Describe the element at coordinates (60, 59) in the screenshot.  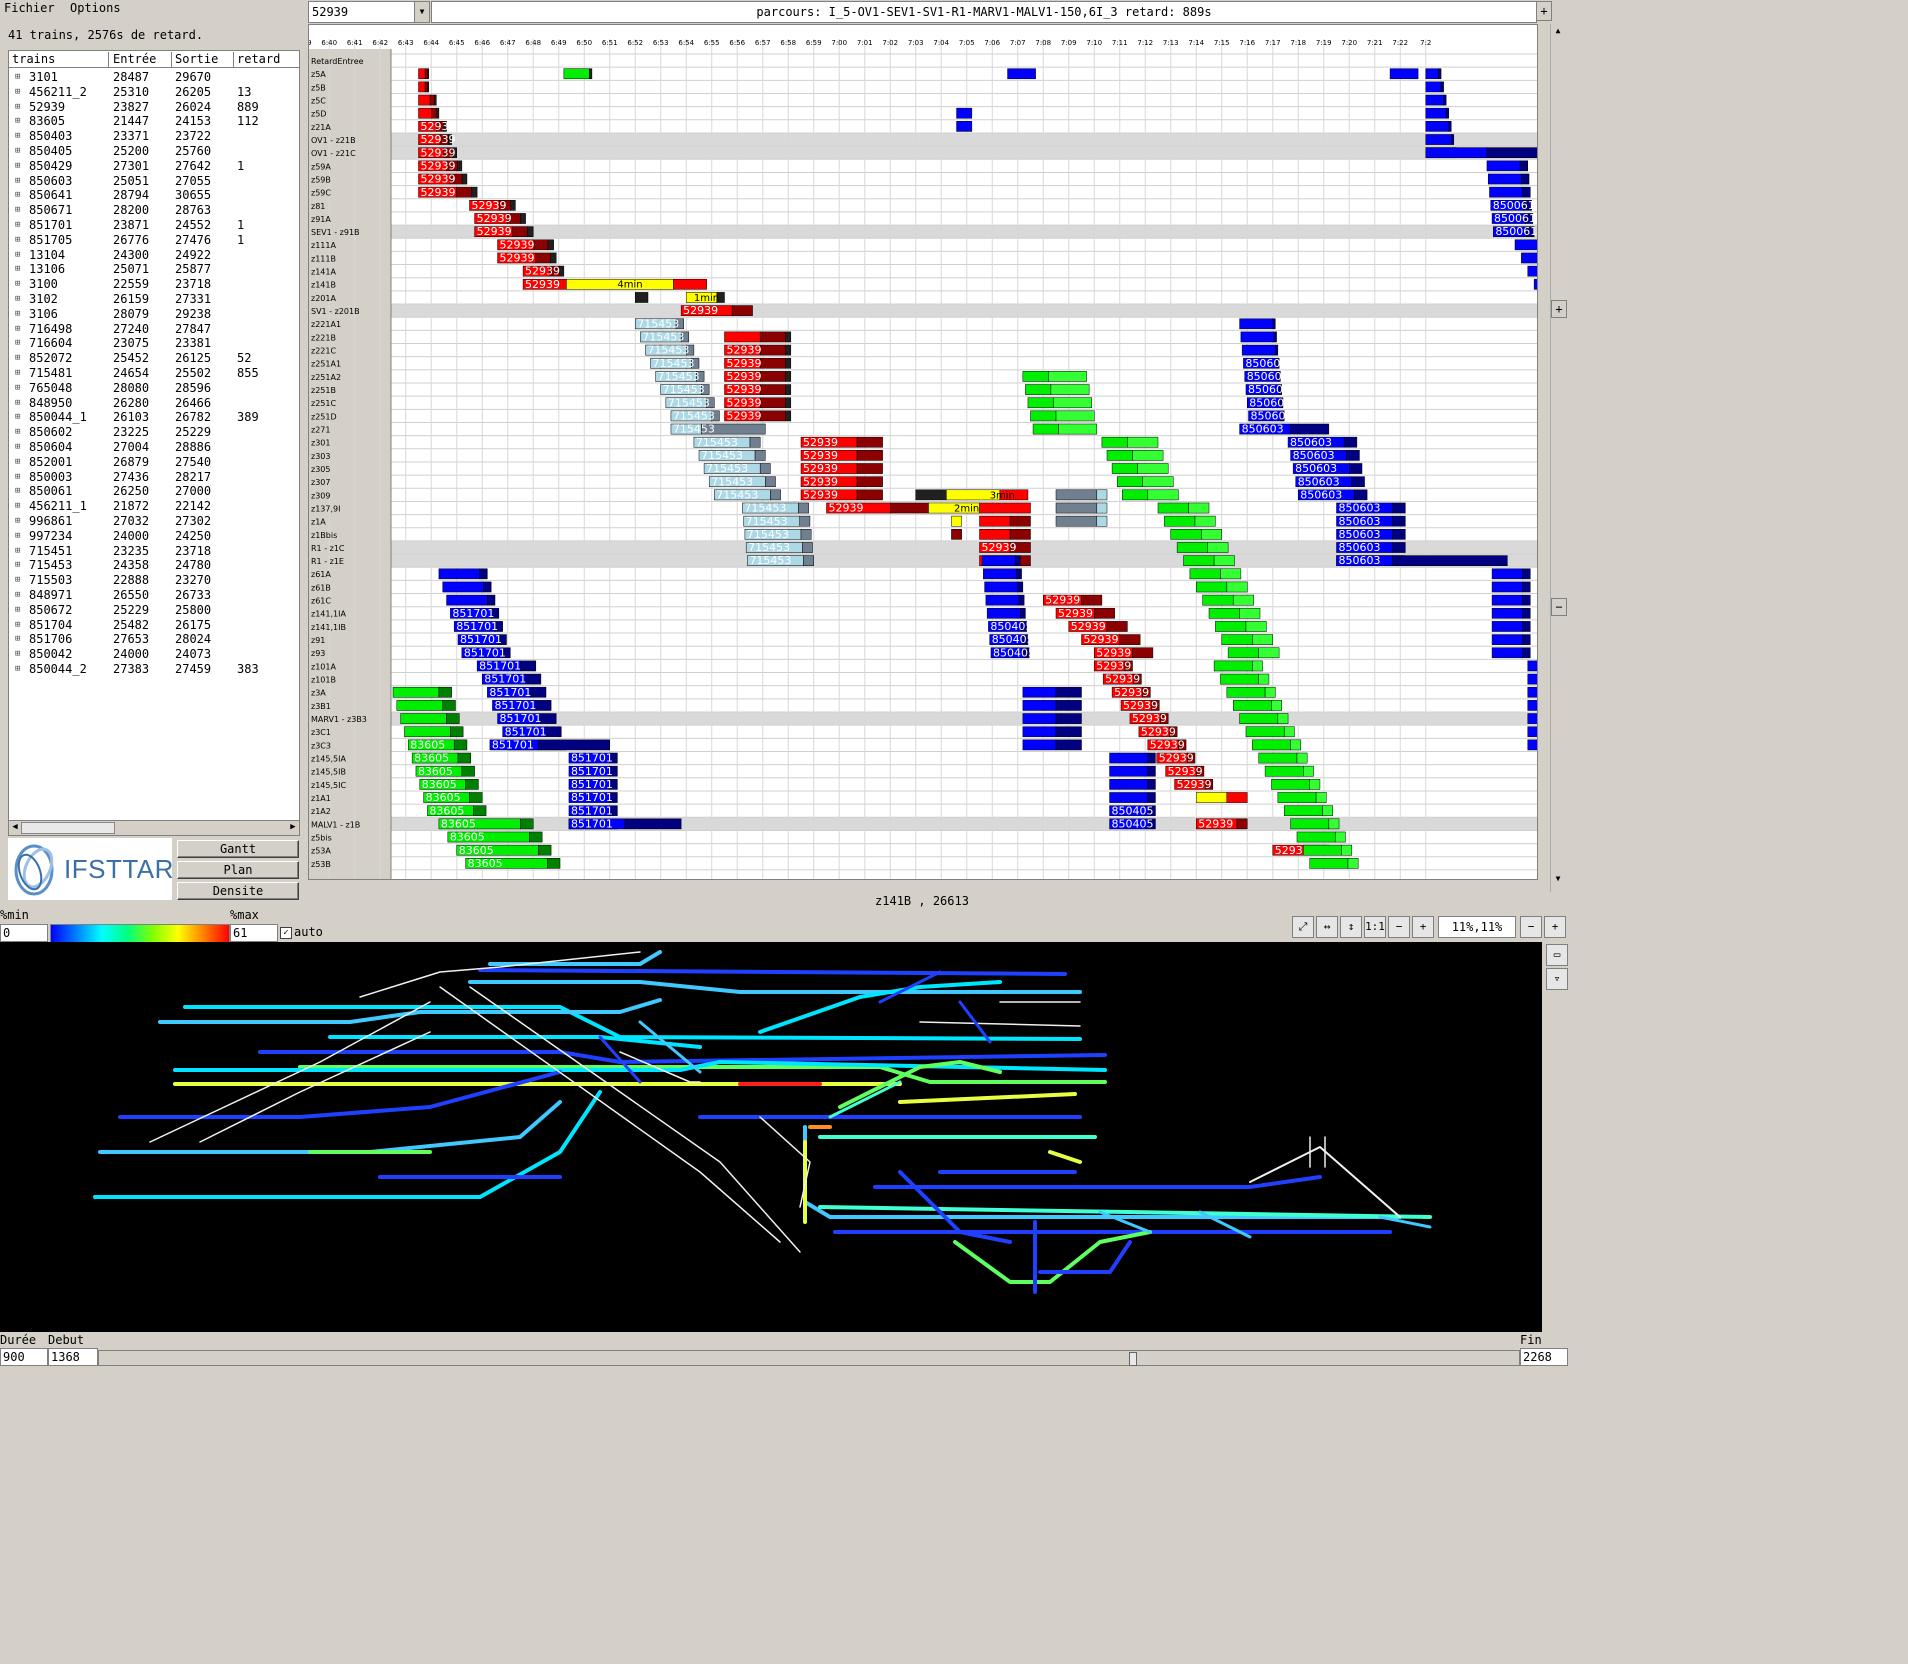
I see `col-header-trains: trains` at that location.